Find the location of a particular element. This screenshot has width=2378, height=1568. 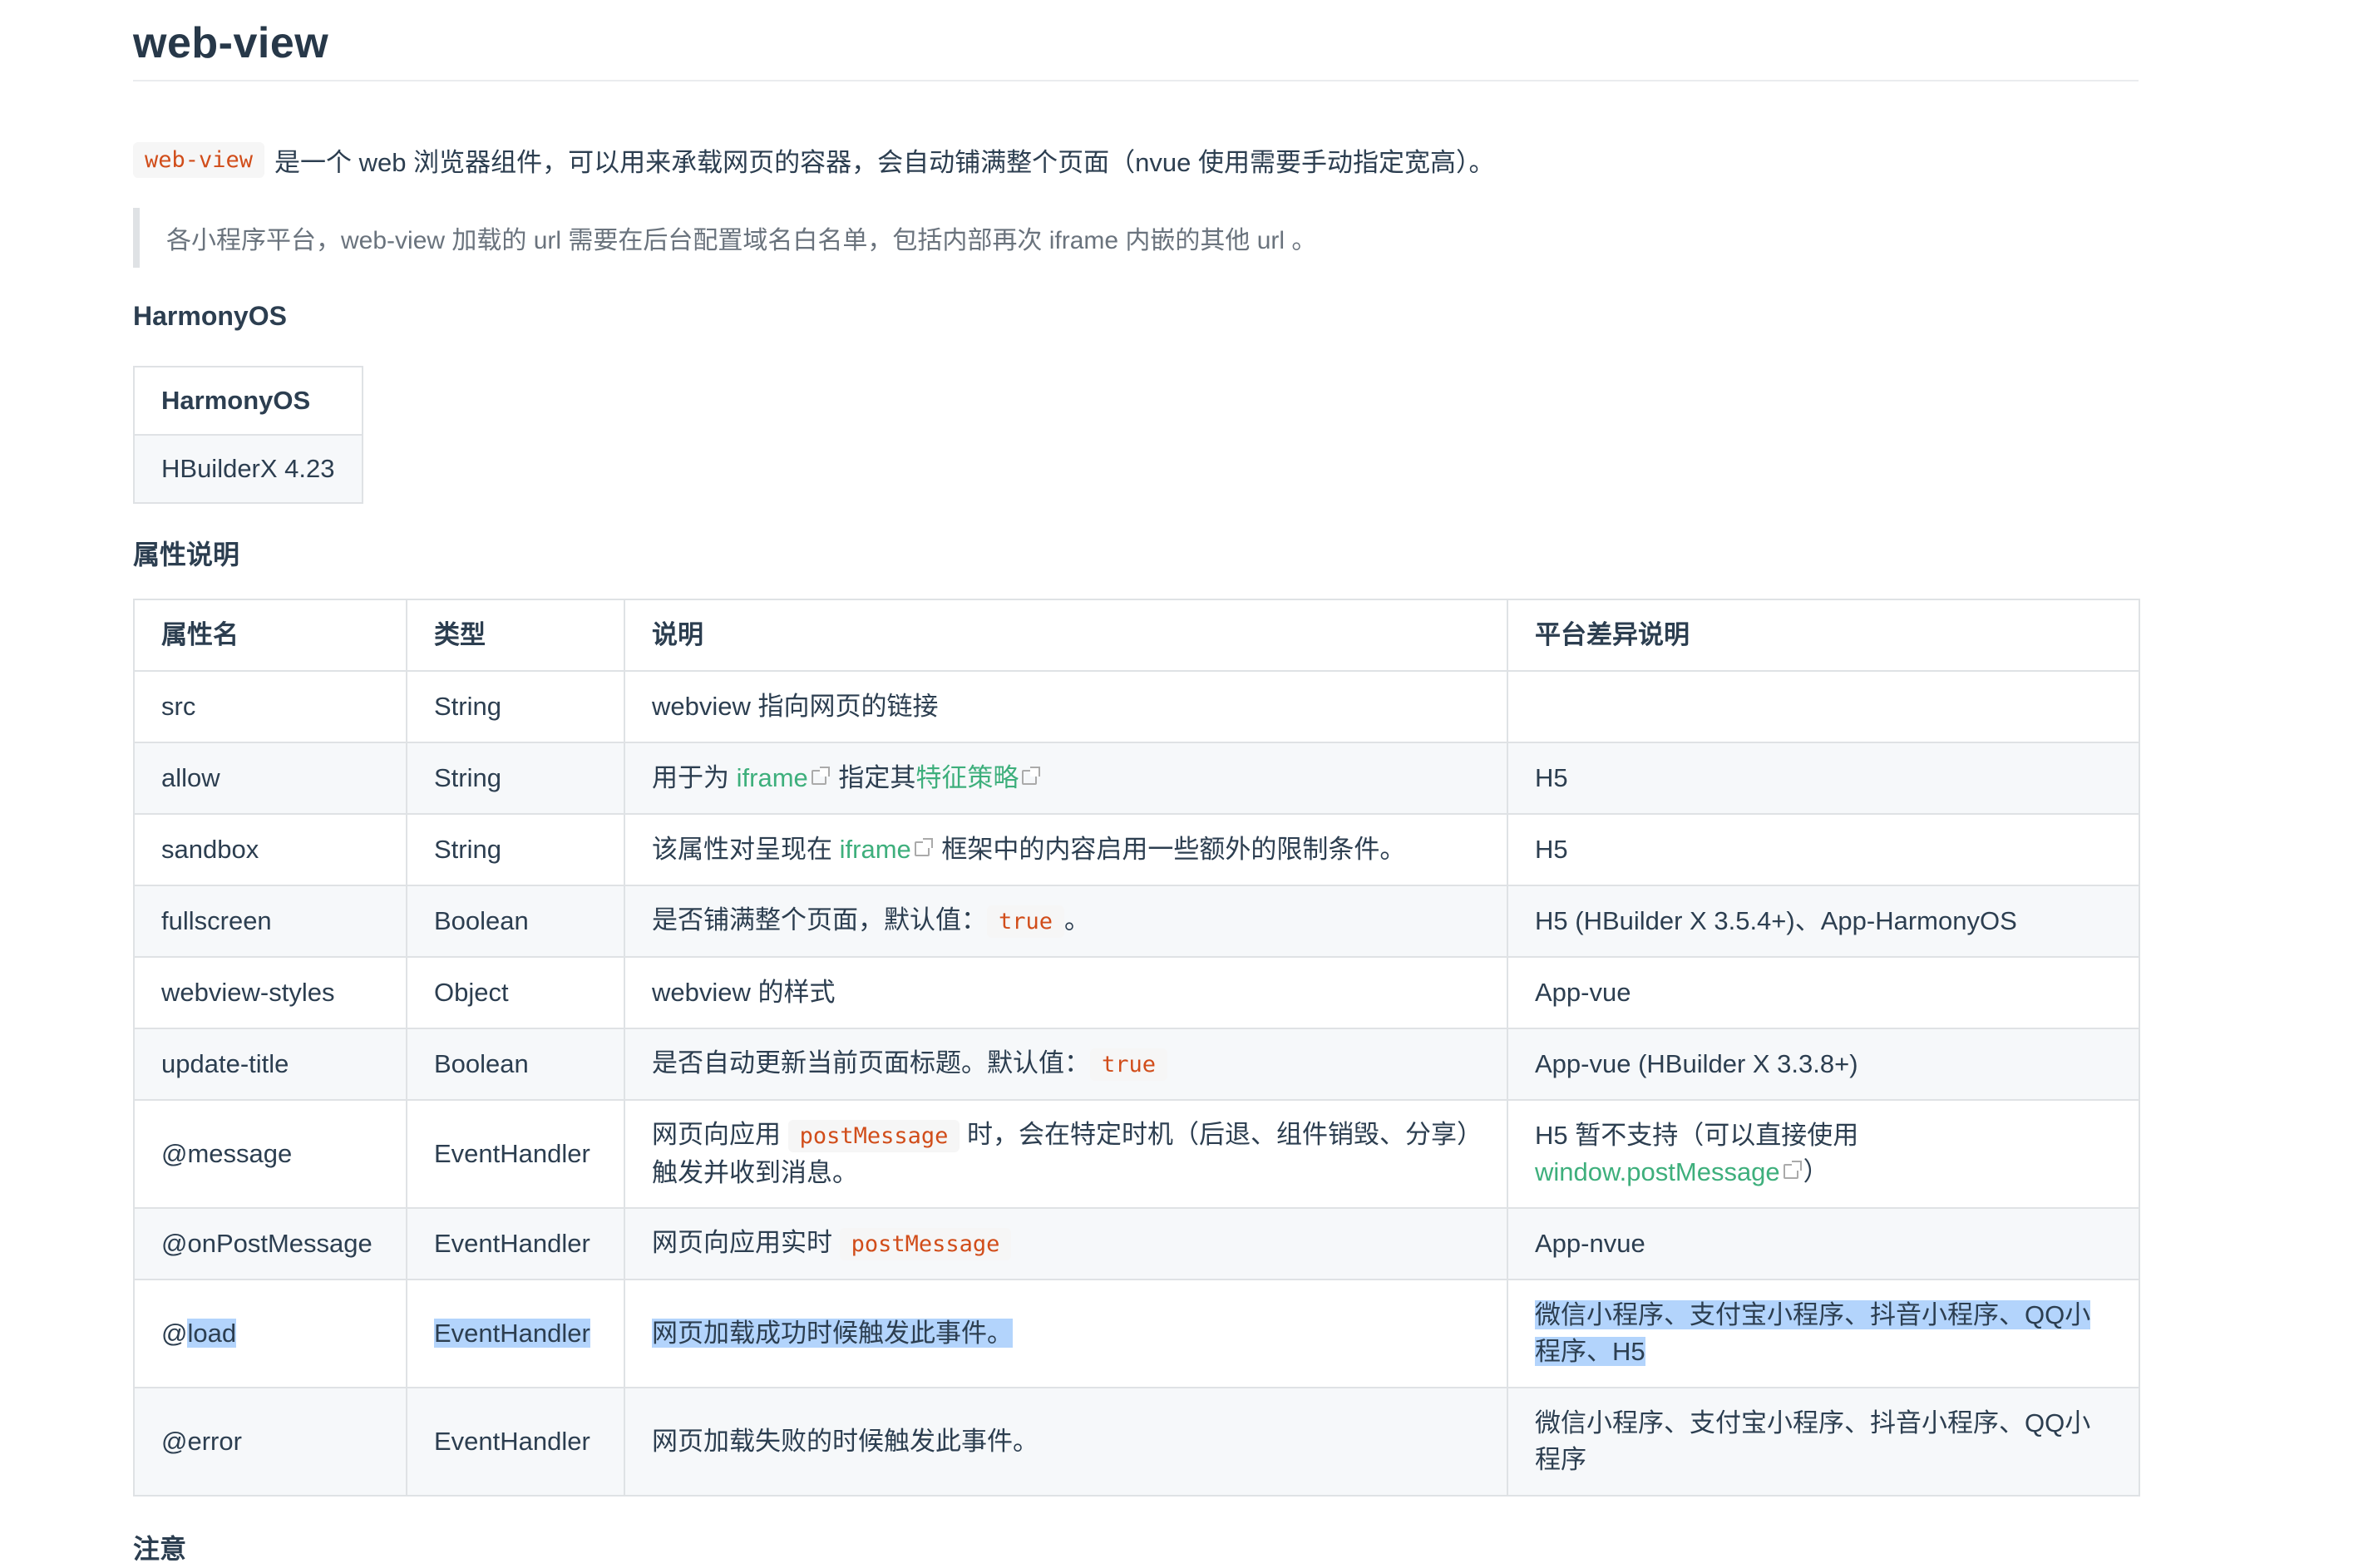

name-prefix: @ is located at coordinates (175, 1333).